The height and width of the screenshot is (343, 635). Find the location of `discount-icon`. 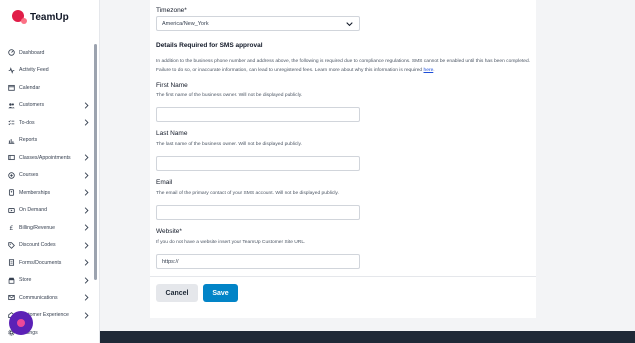

discount-icon is located at coordinates (11, 245).